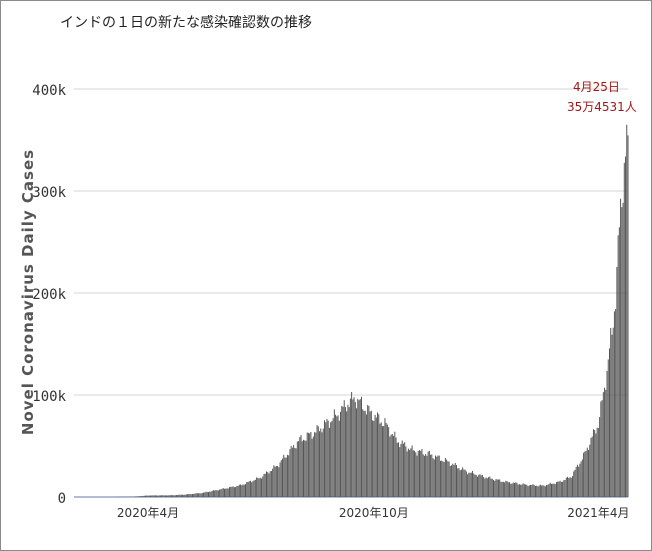  I want to click on x-tick-label: 2020年10月, so click(374, 513).